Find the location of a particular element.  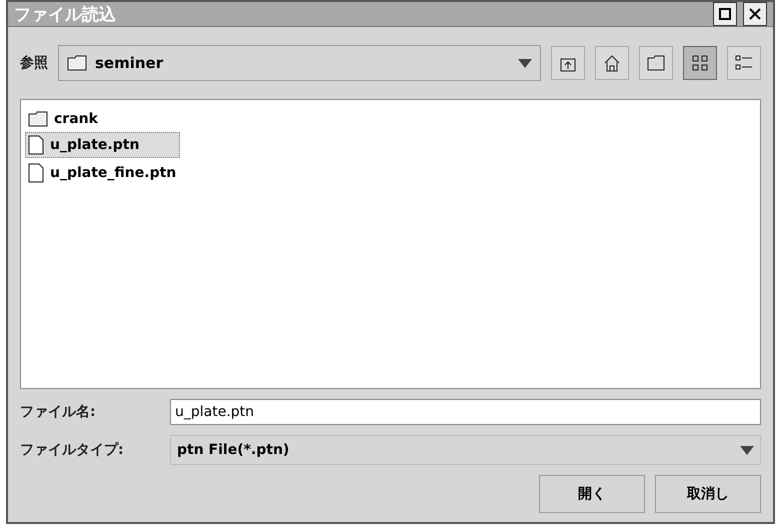

upload-folder-button is located at coordinates (568, 63).